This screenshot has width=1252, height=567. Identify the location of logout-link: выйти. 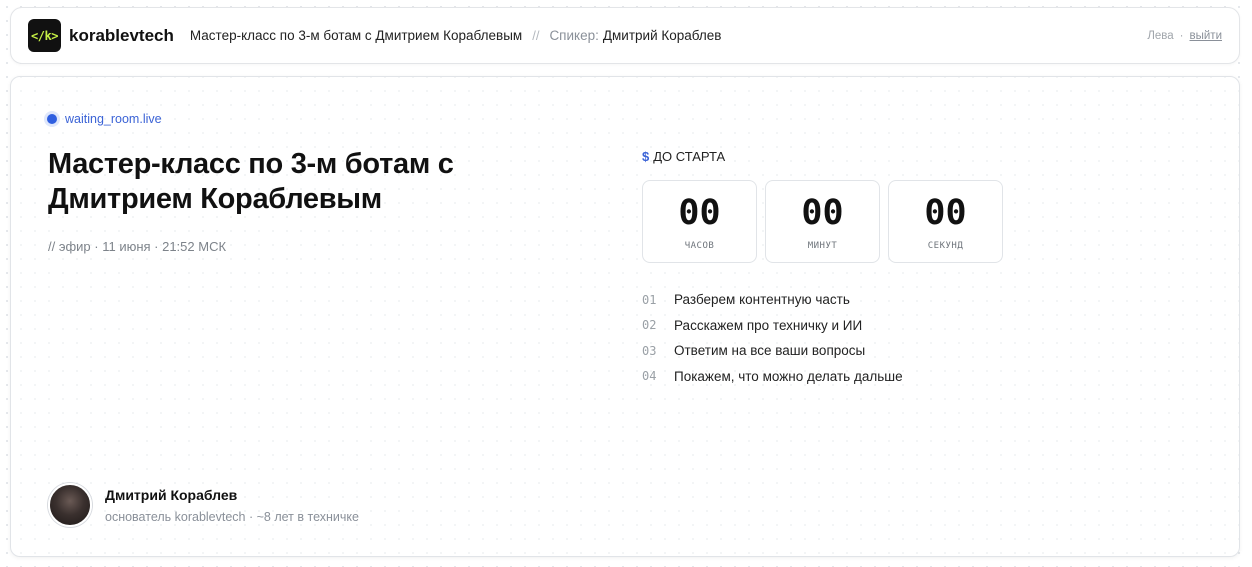
(1206, 36).